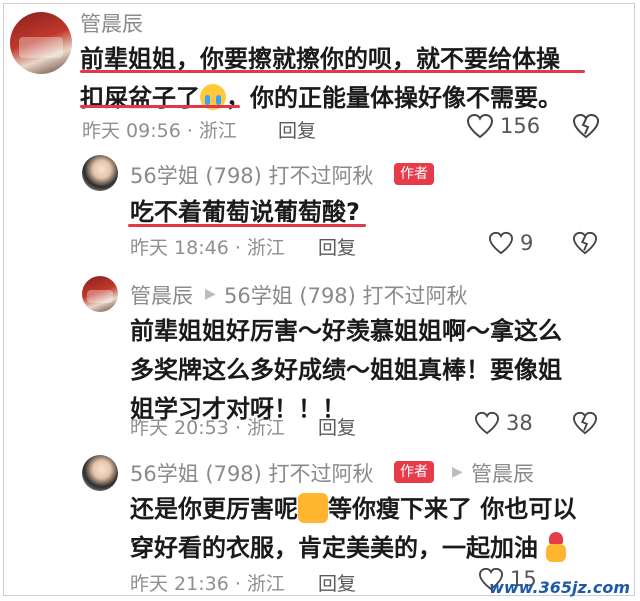 Image resolution: width=640 pixels, height=601 pixels. What do you see at coordinates (334, 548) in the screenshot?
I see `comment-line-segment: 穿好看的衣服，肯定美美的，一起加油` at bounding box center [334, 548].